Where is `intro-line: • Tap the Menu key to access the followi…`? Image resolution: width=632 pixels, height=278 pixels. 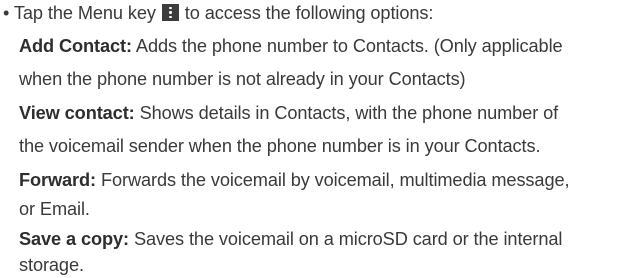 intro-line: • Tap the Menu key to access the followi… is located at coordinates (218, 13).